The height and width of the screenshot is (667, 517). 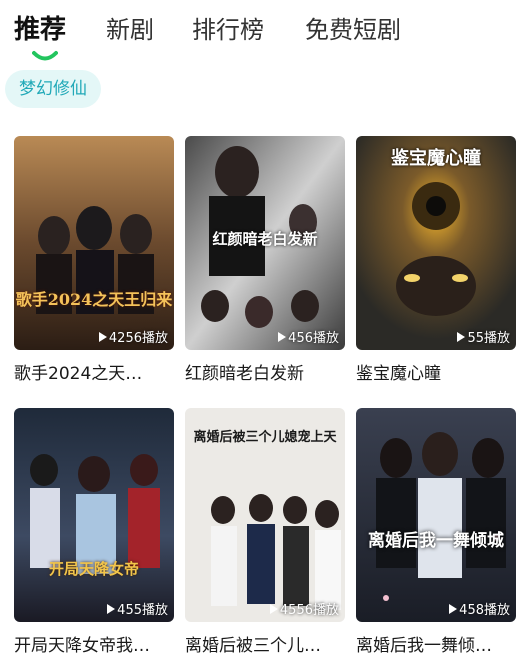 I want to click on drama-poster: 歌手2024之天王归来 4256播放, so click(x=94, y=243).